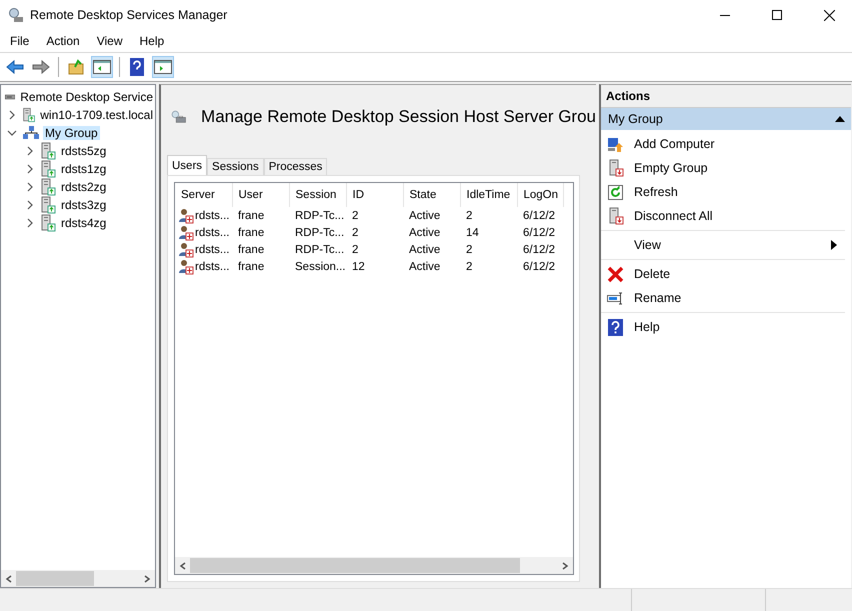 The image size is (852, 611). Describe the element at coordinates (615, 274) in the screenshot. I see `delete-icon` at that location.